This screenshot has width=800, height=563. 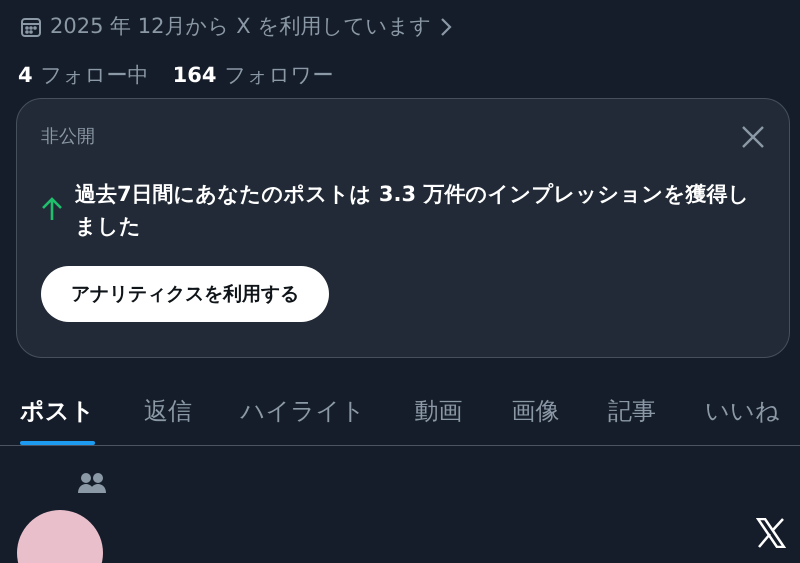 What do you see at coordinates (68, 137) in the screenshot?
I see `private-label: 非公開` at bounding box center [68, 137].